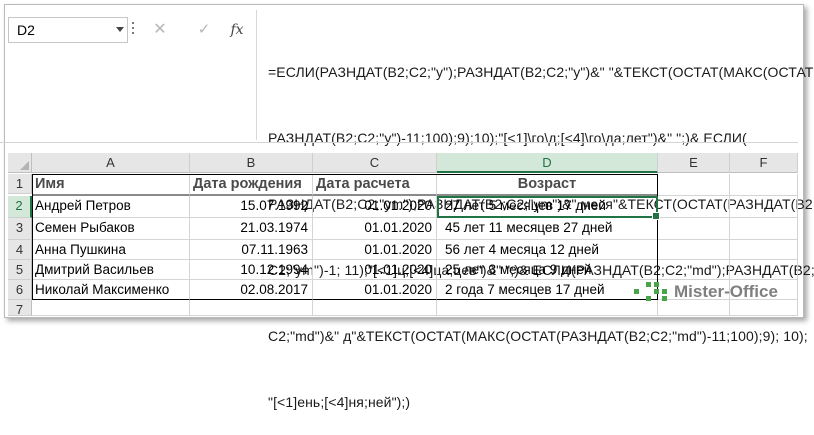 The image size is (814, 435). I want to click on watermark-text: Mister-Office, so click(726, 291).